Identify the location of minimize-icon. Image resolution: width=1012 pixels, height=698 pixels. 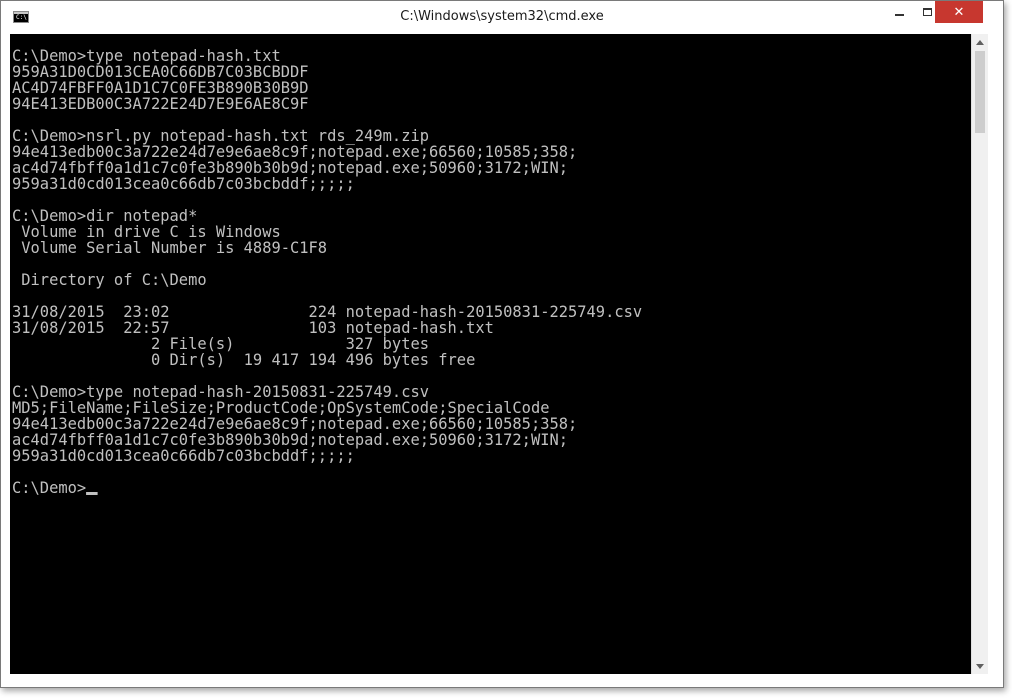
(899, 15).